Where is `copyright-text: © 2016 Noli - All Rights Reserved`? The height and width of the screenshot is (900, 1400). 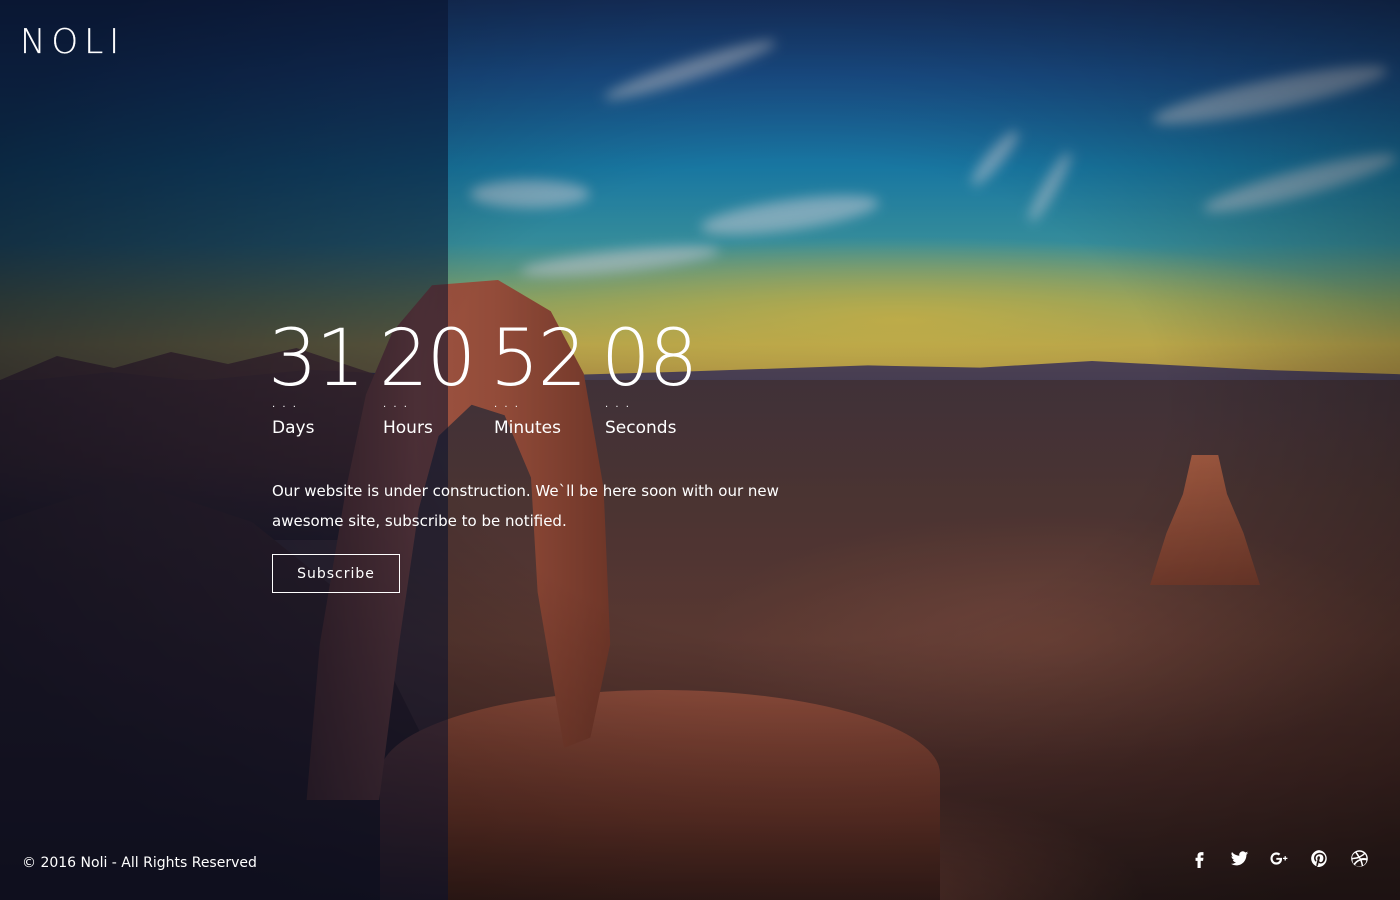 copyright-text: © 2016 Noli - All Rights Reserved is located at coordinates (139, 863).